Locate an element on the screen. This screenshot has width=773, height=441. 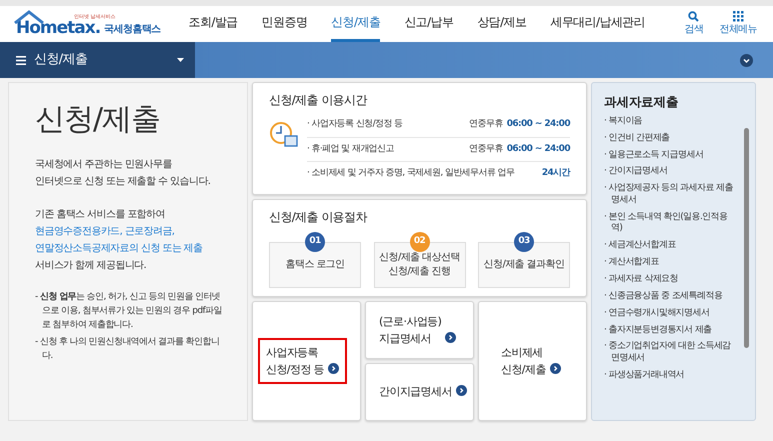
highlight-text: 현금영수증전용카드, 근로장려금, is located at coordinates (105, 232).